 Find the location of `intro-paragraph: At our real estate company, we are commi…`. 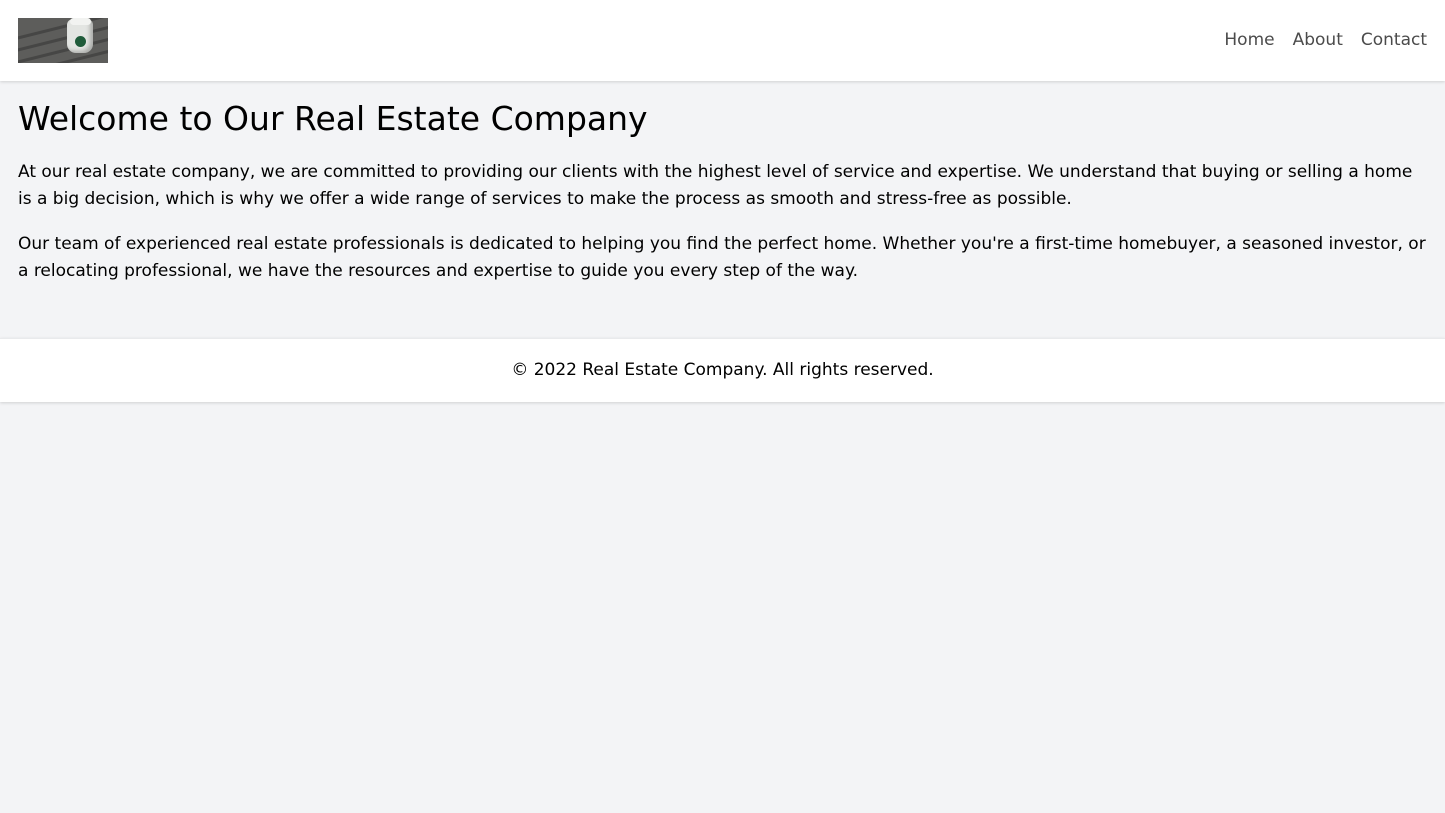

intro-paragraph: At our real estate company, we are commi… is located at coordinates (715, 185).